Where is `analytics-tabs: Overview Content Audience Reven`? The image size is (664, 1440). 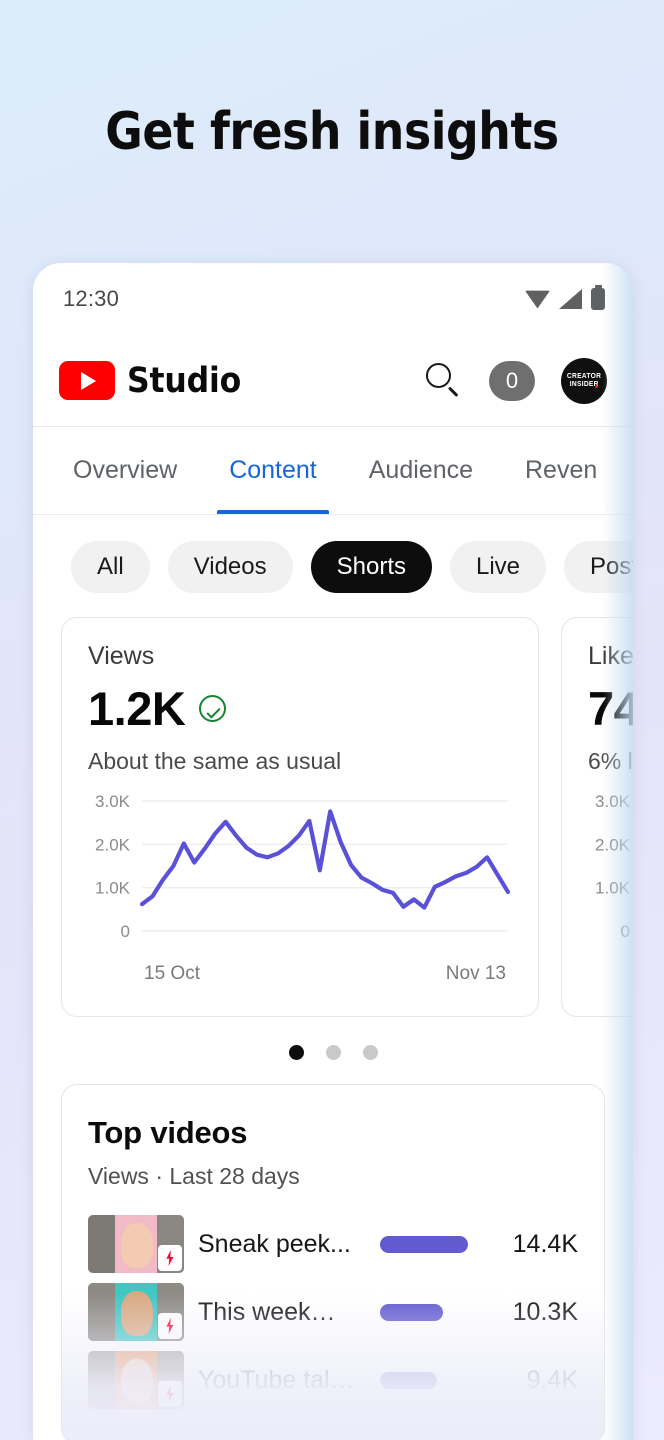
analytics-tabs: Overview Content Audience Reven is located at coordinates (333, 471).